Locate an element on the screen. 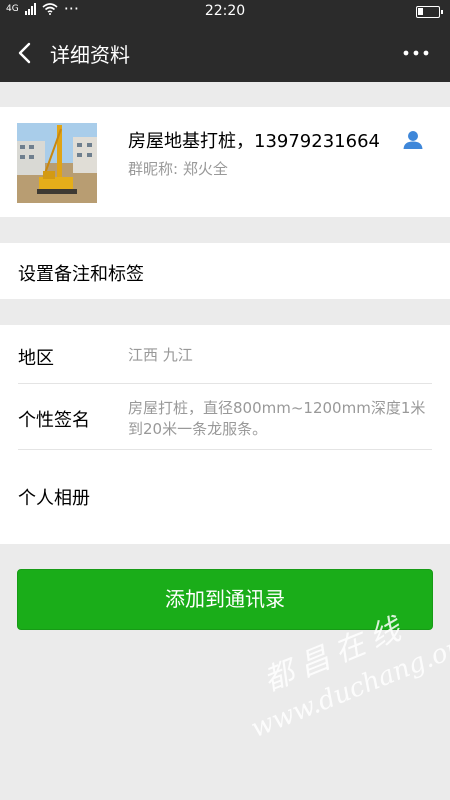 The image size is (450, 800). signature-value: 房屋打桩，直径800mm~1200mm深度1米到20米一条龙服条。 is located at coordinates (277, 418).